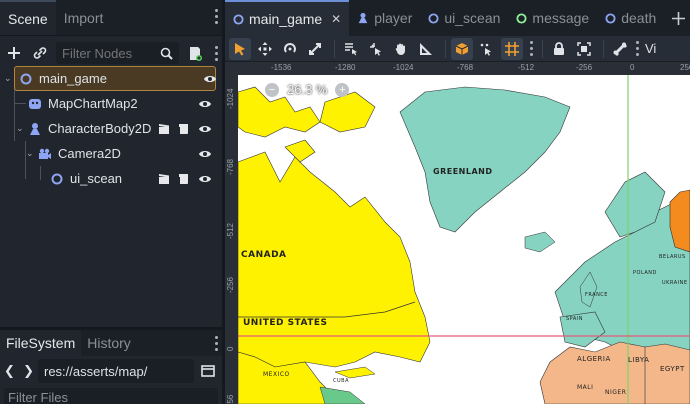  What do you see at coordinates (351, 49) in the screenshot?
I see `list-select-button` at bounding box center [351, 49].